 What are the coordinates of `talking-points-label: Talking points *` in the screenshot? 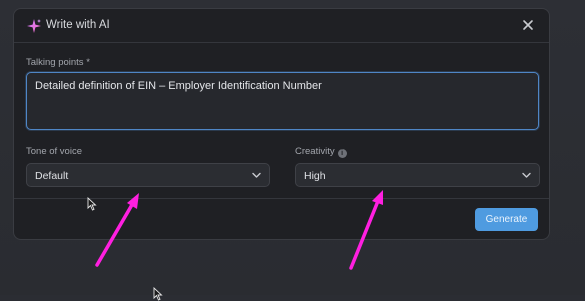 It's located at (58, 62).